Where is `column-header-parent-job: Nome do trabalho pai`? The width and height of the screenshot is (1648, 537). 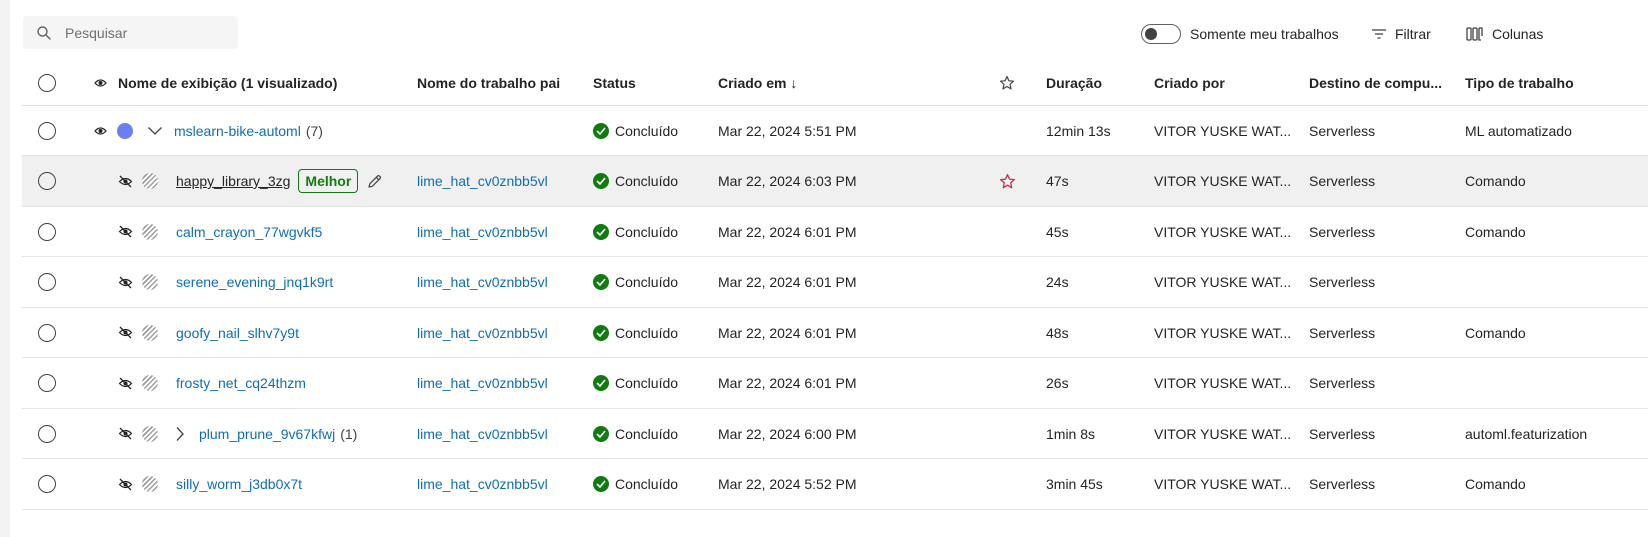 column-header-parent-job: Nome do trabalho pai is located at coordinates (488, 83).